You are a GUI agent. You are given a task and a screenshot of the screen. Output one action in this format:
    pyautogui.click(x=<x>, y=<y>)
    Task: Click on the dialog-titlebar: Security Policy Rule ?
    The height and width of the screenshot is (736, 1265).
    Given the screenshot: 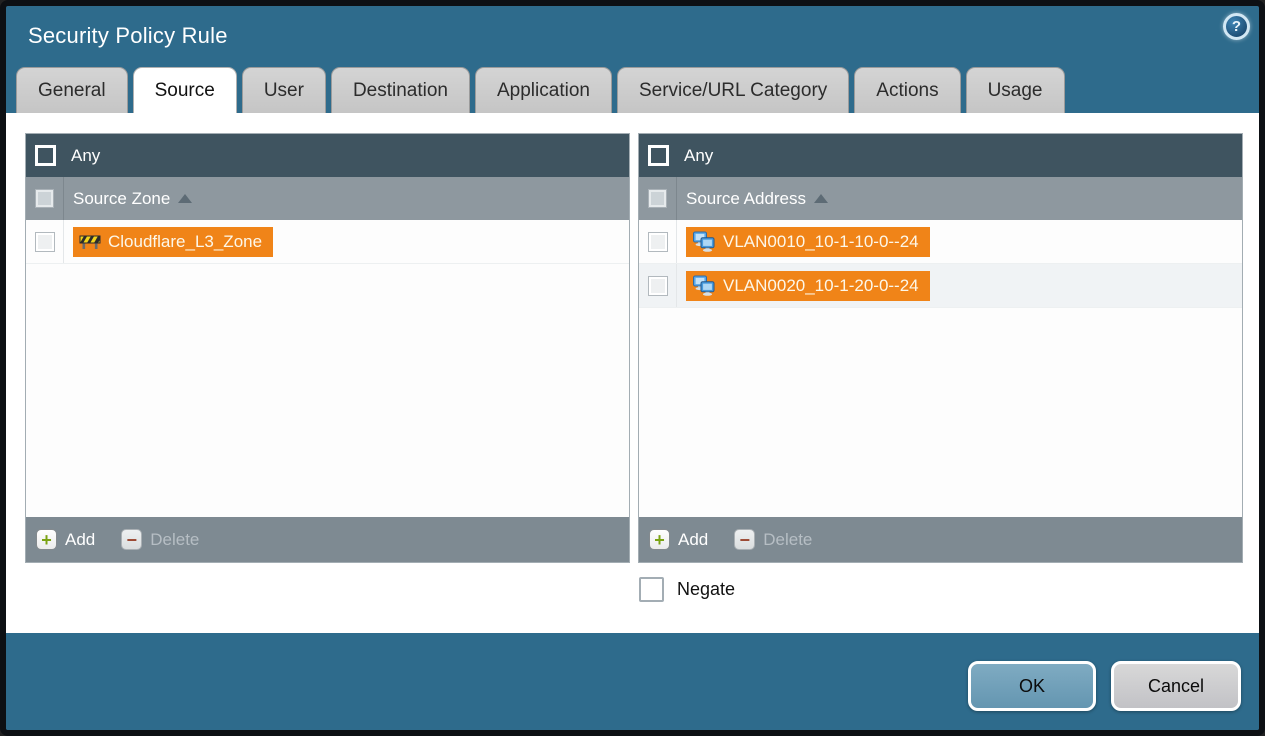 What is the action you would take?
    pyautogui.click(x=632, y=35)
    